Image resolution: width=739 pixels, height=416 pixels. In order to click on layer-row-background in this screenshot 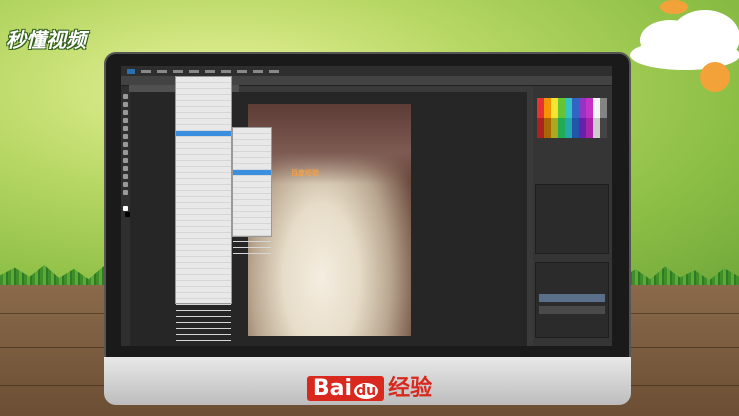, I will do `click(572, 310)`.